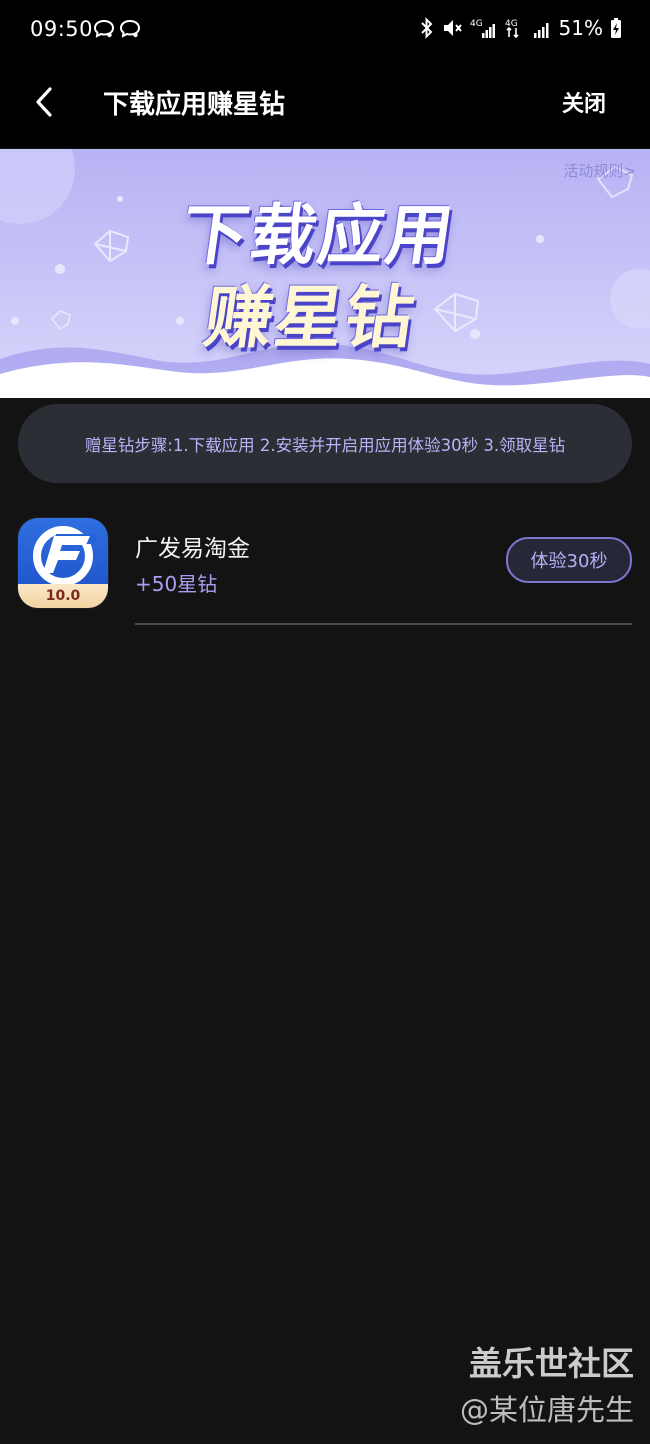 This screenshot has width=650, height=1444. I want to click on back-button, so click(46, 102).